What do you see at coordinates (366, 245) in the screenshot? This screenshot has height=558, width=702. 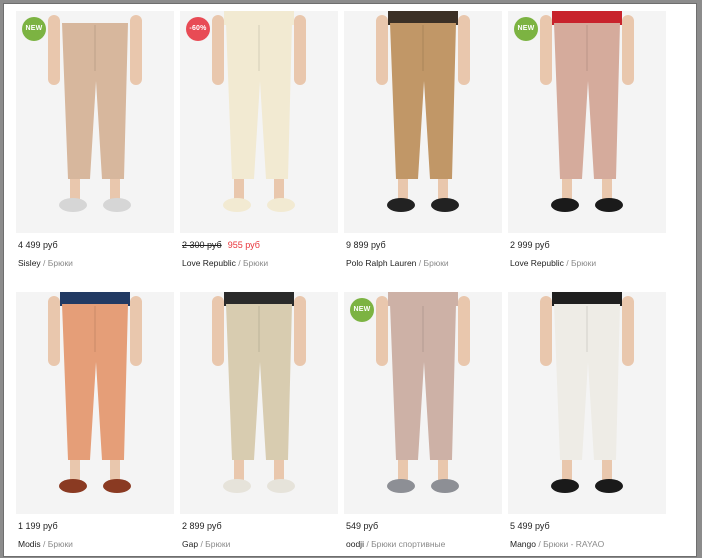 I see `product-price: 9 899 руб` at bounding box center [366, 245].